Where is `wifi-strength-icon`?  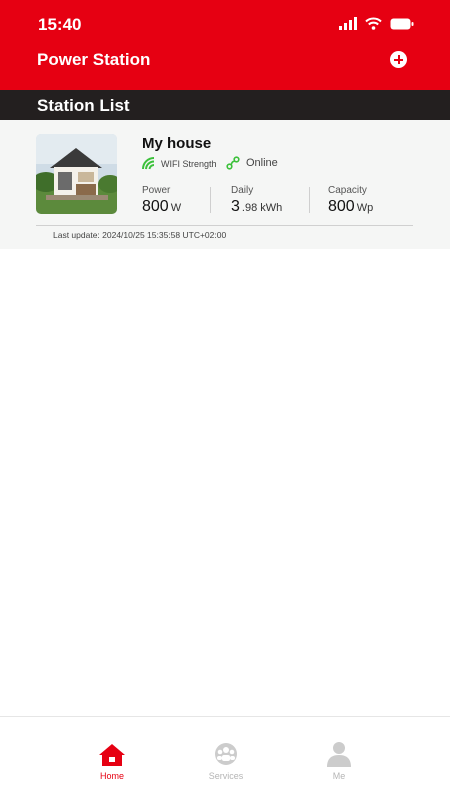
wifi-strength-icon is located at coordinates (148, 163).